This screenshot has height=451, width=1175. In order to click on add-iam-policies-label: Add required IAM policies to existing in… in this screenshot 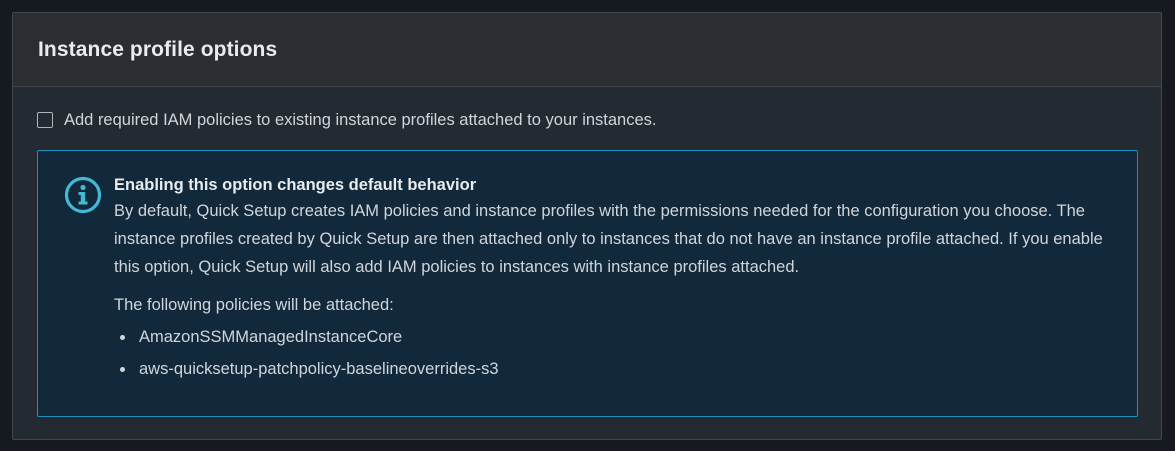, I will do `click(360, 120)`.